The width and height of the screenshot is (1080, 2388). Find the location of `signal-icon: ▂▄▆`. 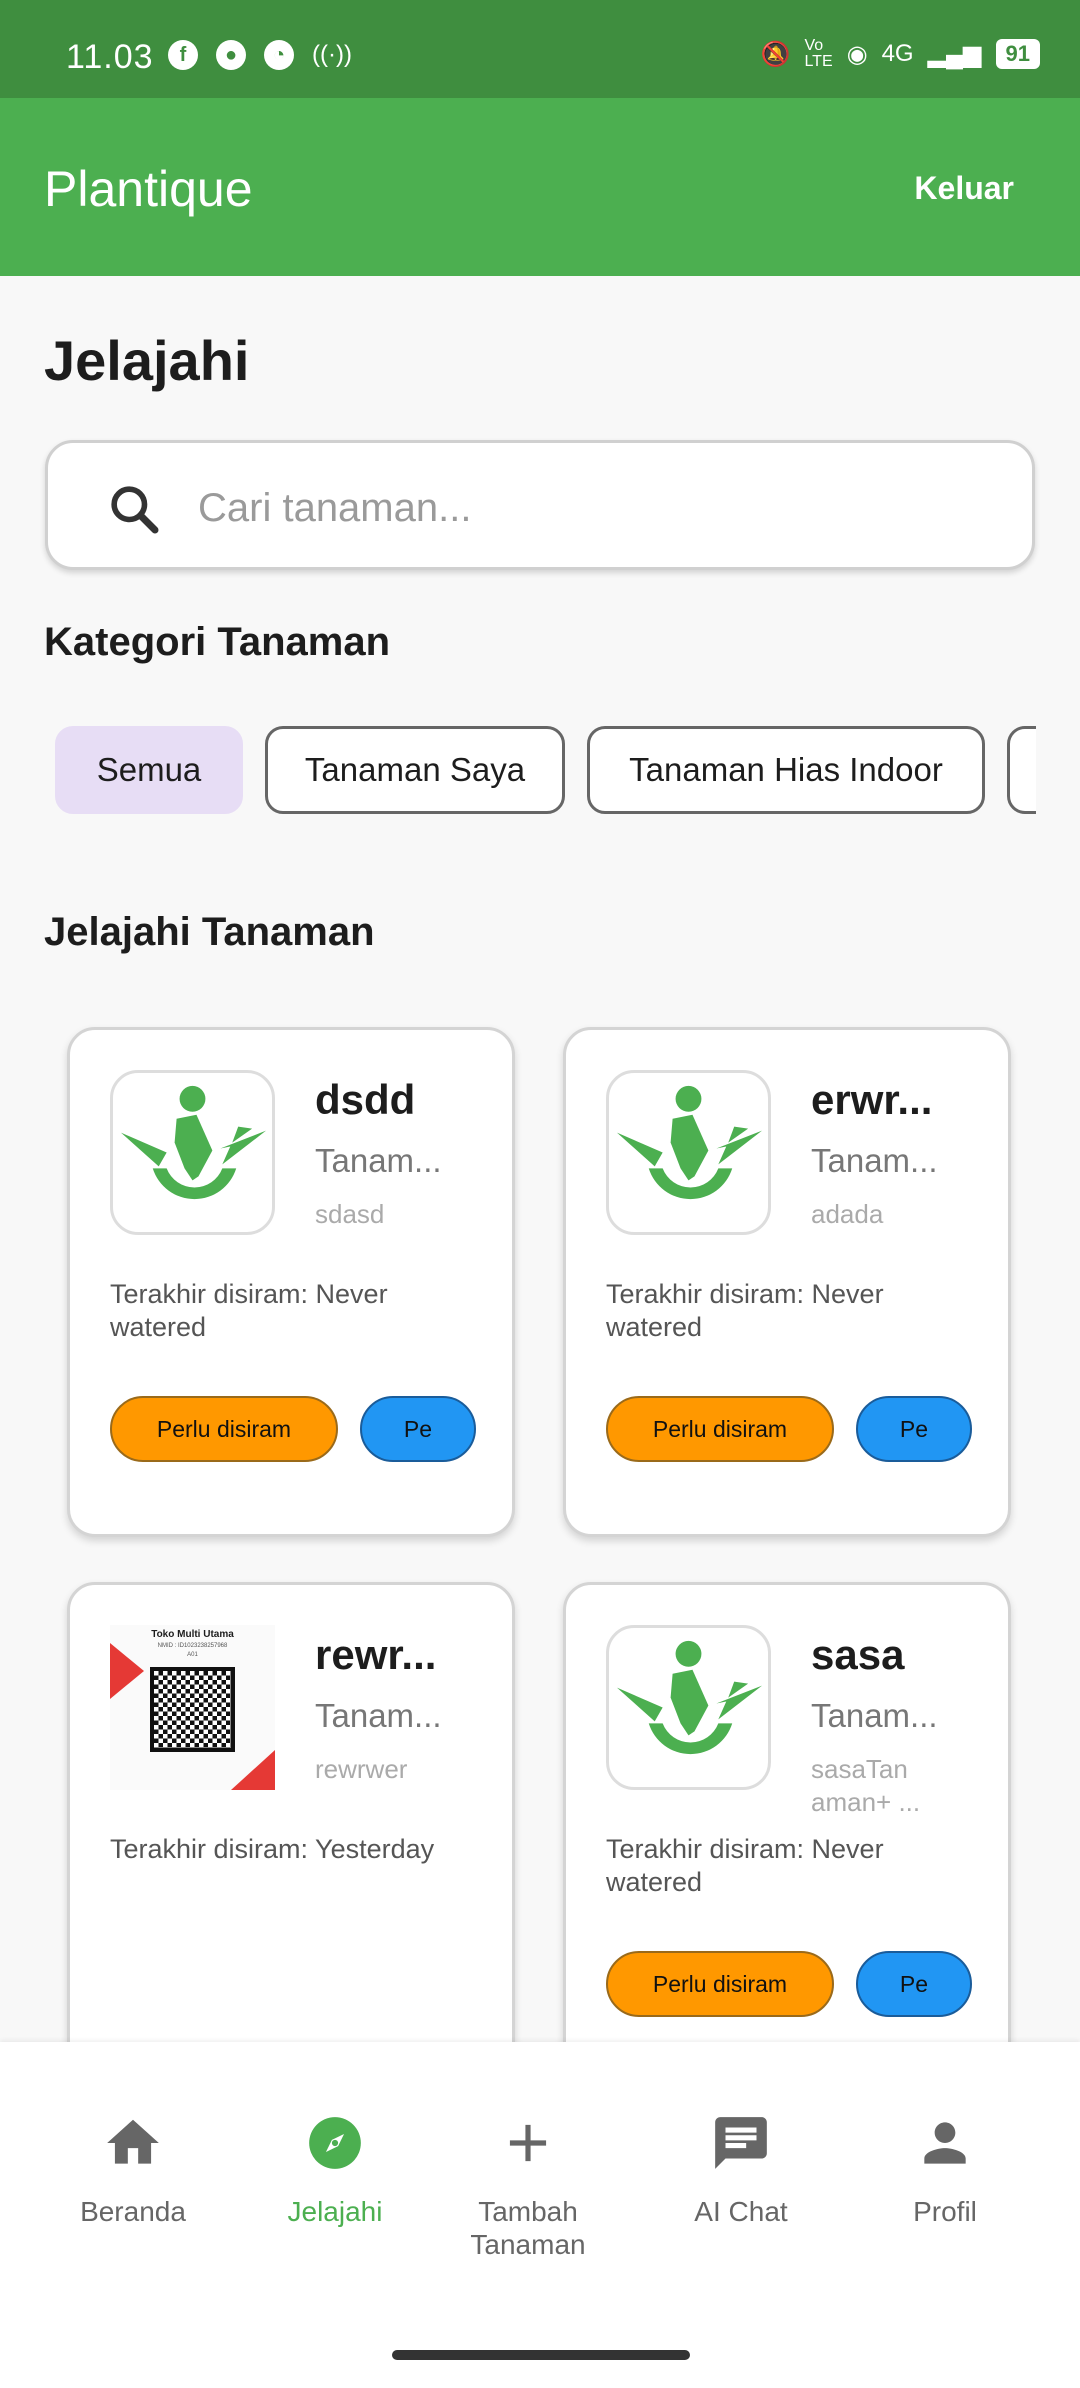

signal-icon: ▂▄▆ is located at coordinates (954, 54).